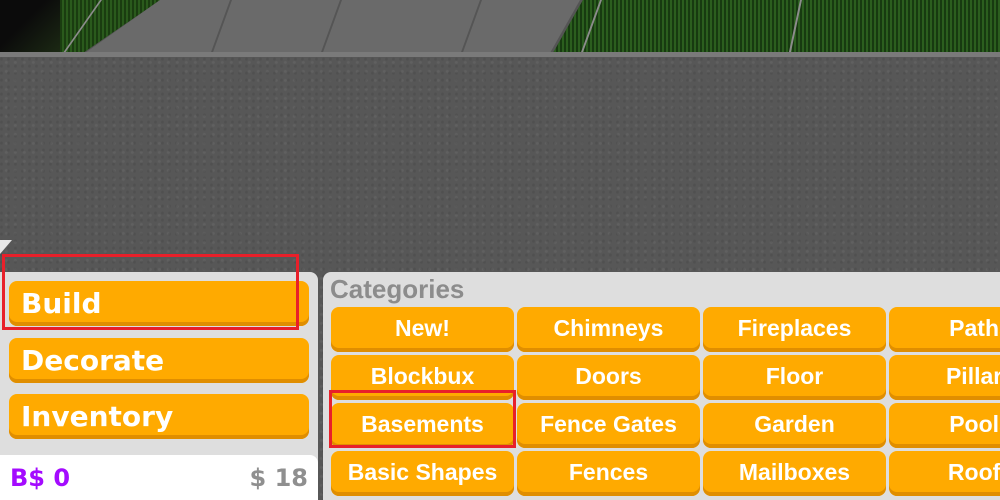 The height and width of the screenshot is (500, 1000). I want to click on category-button-fireplaces: Fireplaces, so click(794, 329).